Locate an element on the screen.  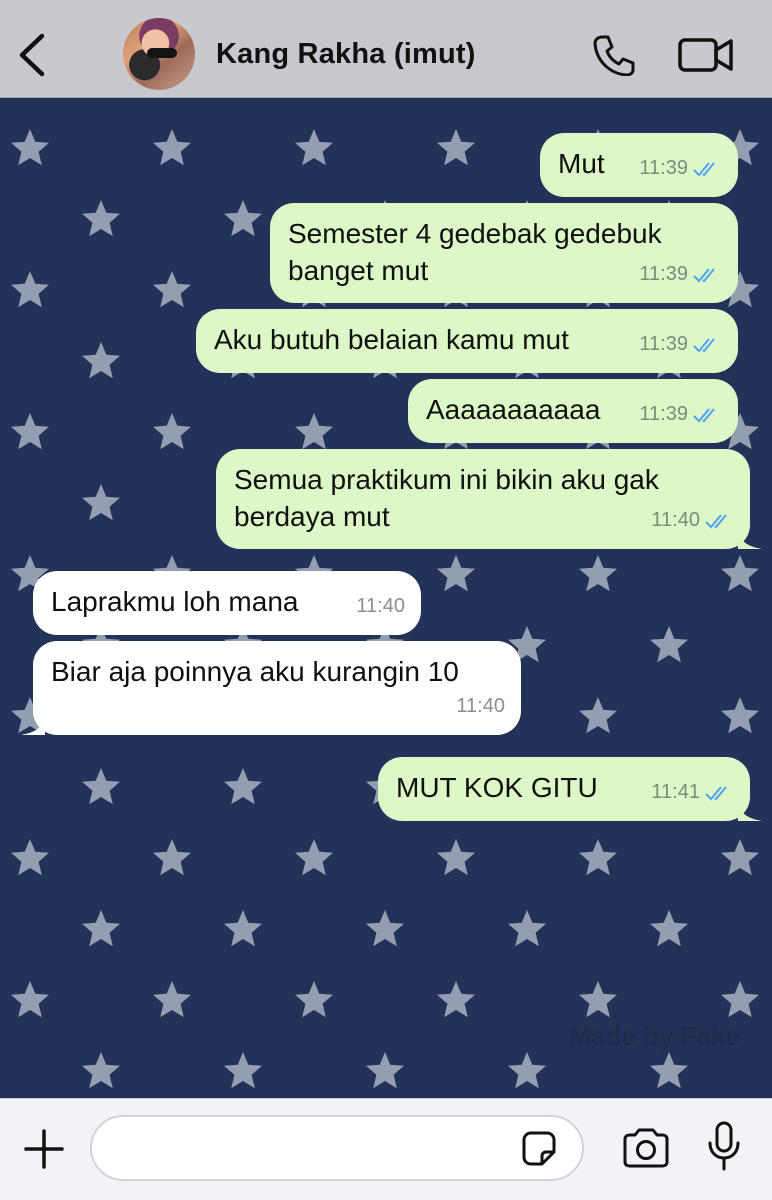
message-text: Laprakmu loh mana is located at coordinates (175, 601).